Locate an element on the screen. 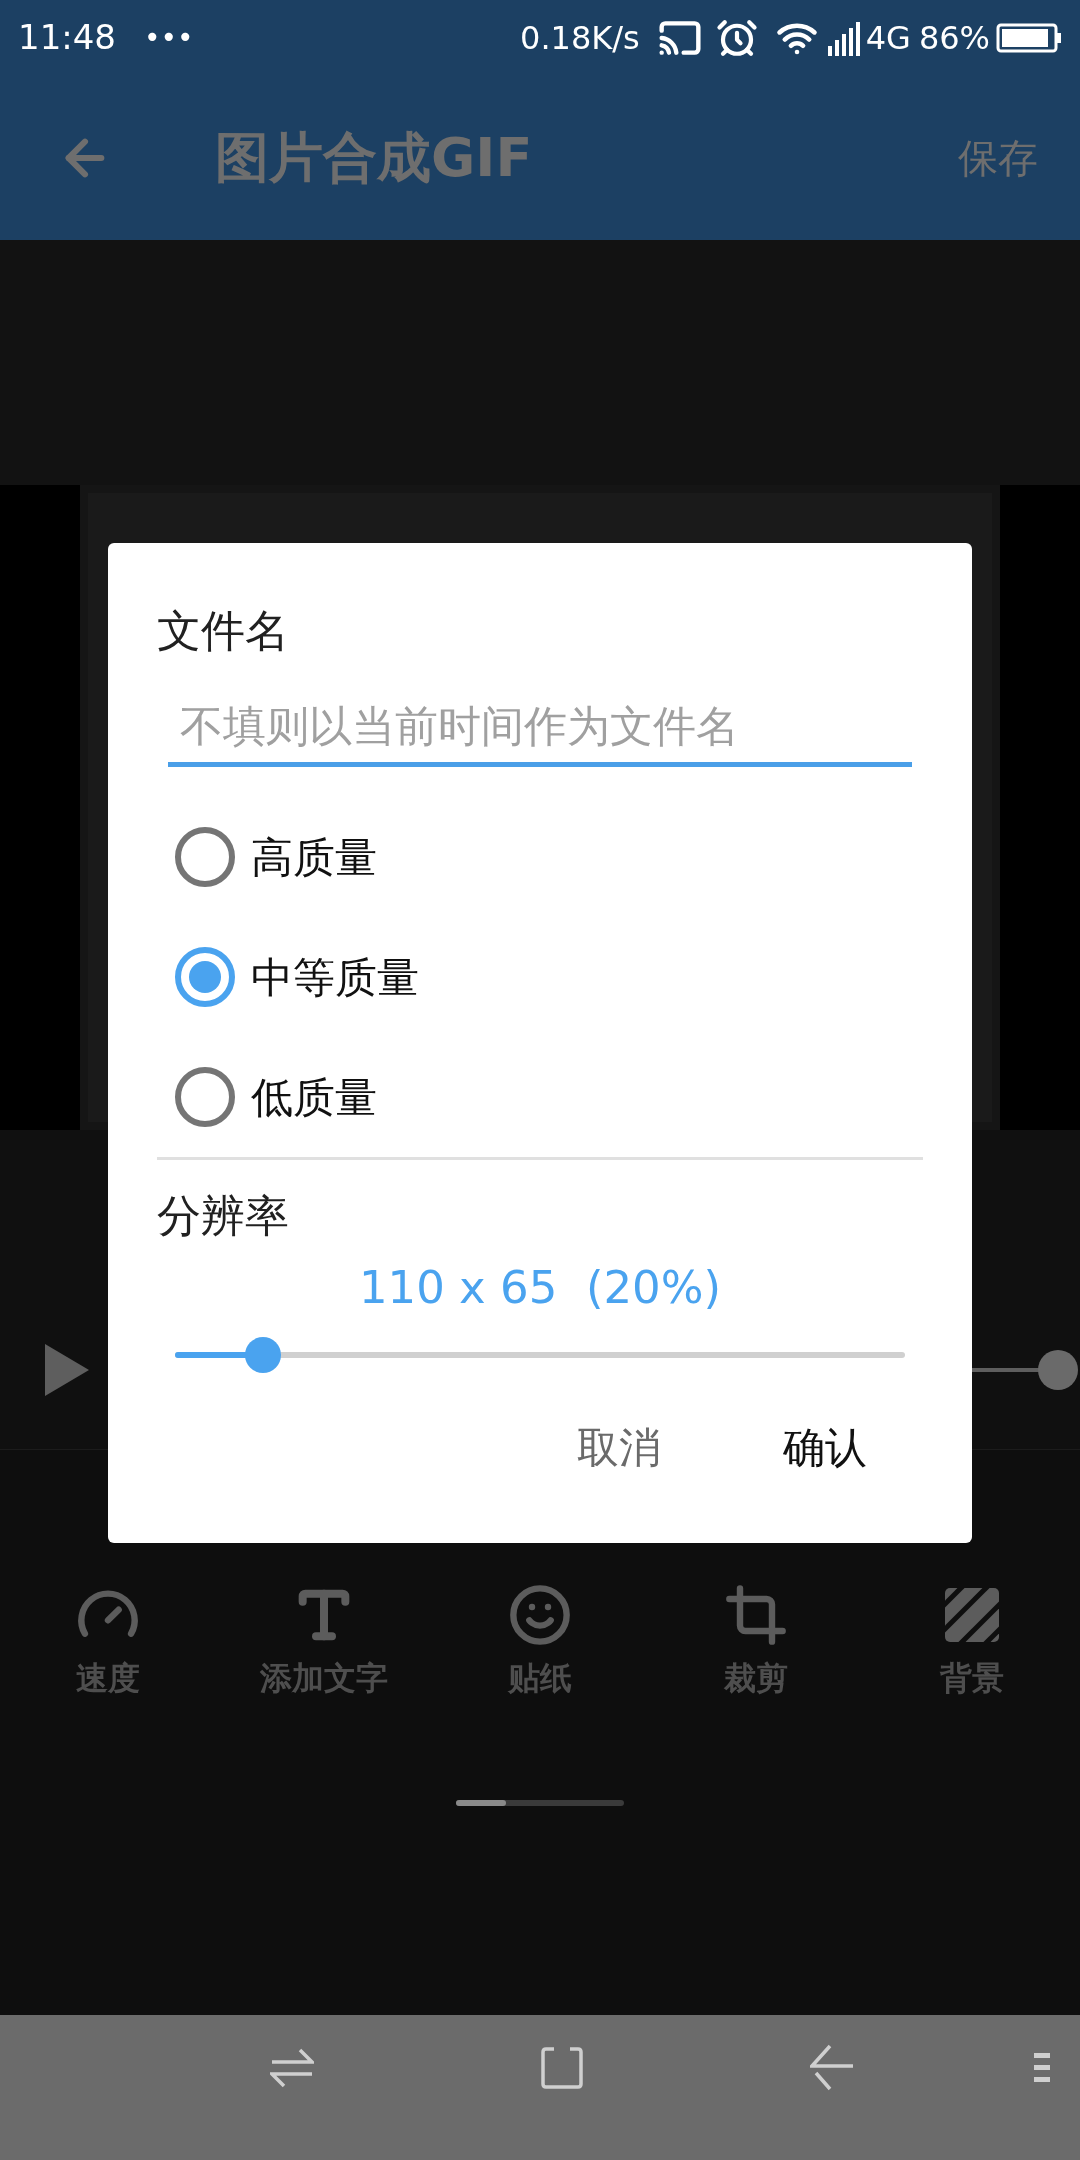 This screenshot has height=2160, width=1080. filename-field: 不填则以当前时间作为文件名 is located at coordinates (540, 732).